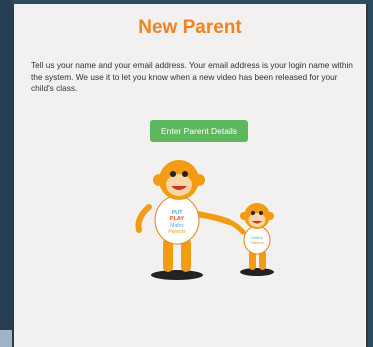 This screenshot has height=347, width=373. What do you see at coordinates (6, 173) in the screenshot?
I see `left-edge-strip` at bounding box center [6, 173].